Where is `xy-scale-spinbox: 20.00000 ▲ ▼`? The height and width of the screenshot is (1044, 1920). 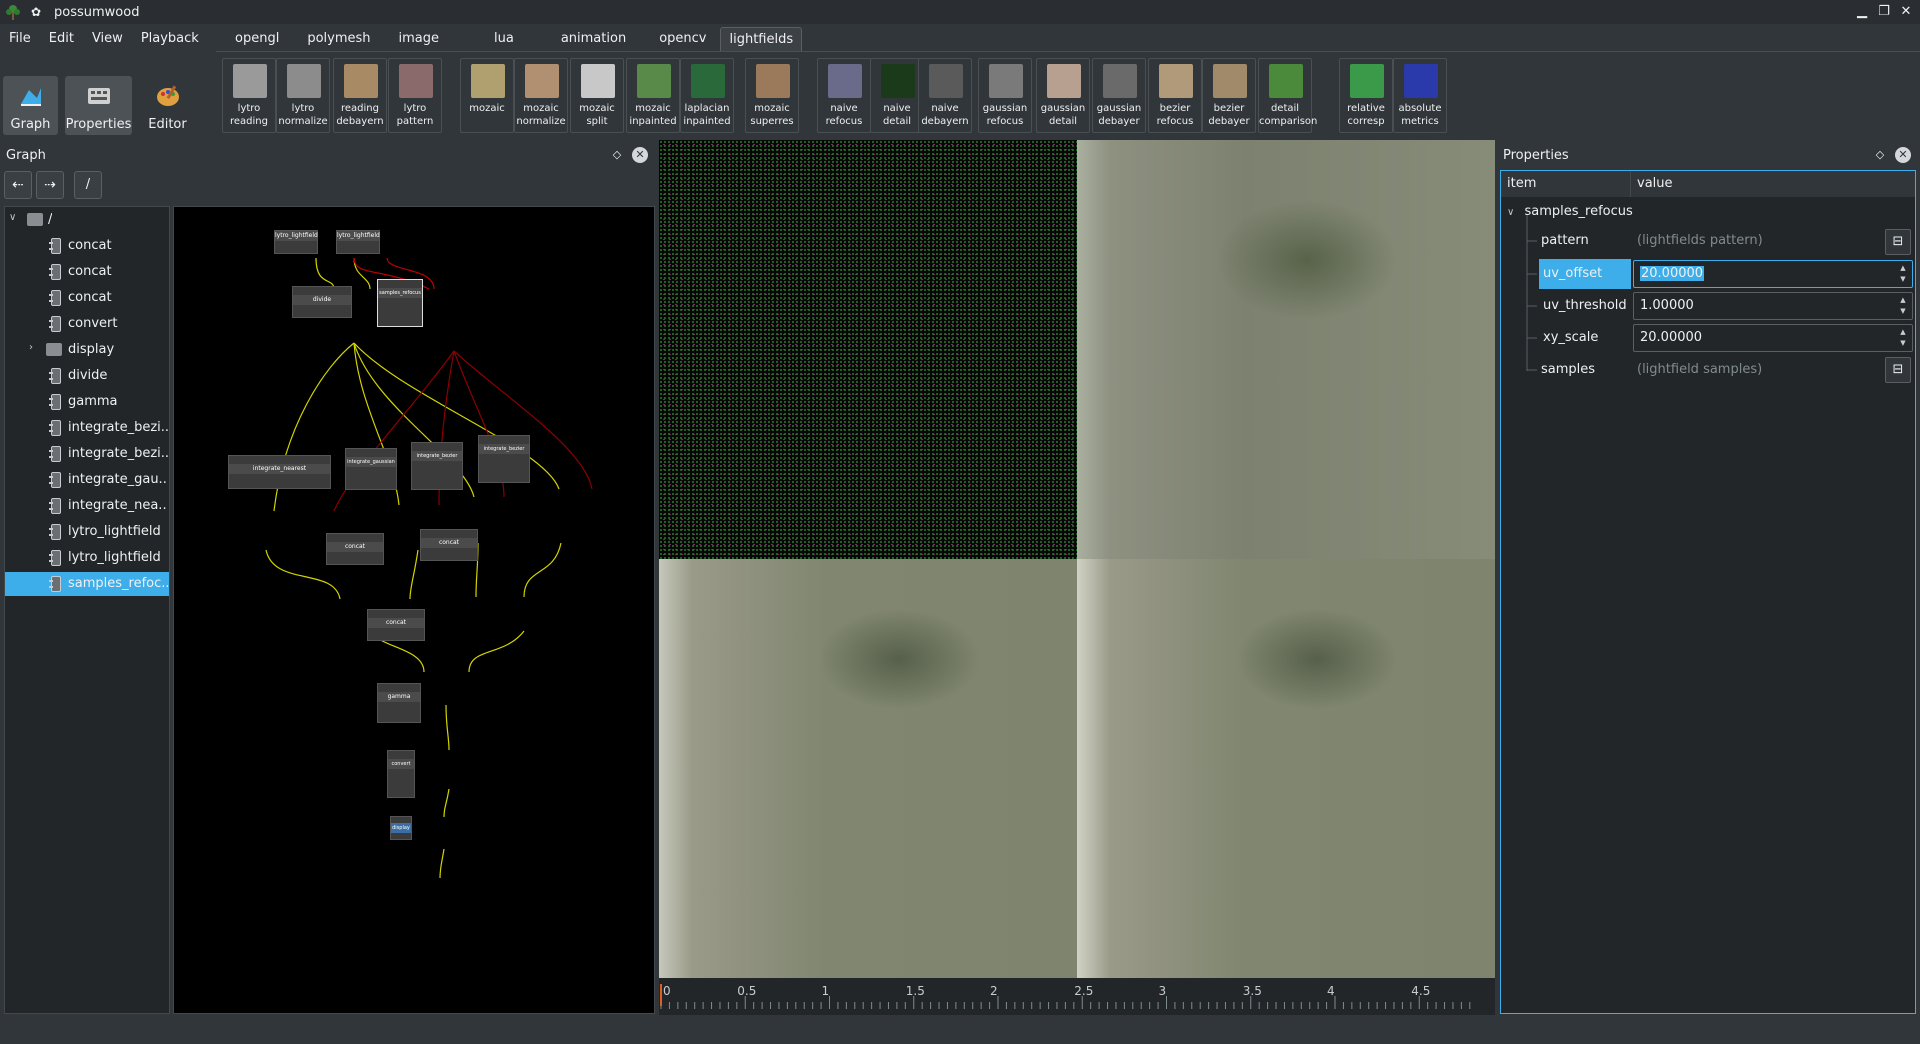
xy-scale-spinbox: 20.00000 ▲ ▼ is located at coordinates (1773, 338).